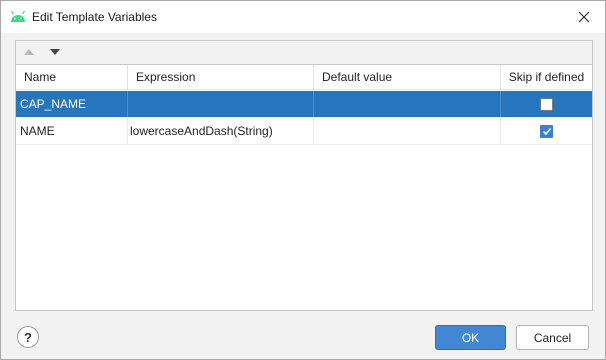 The height and width of the screenshot is (360, 606). Describe the element at coordinates (94, 17) in the screenshot. I see `dialog-title: Edit Template Variables` at that location.